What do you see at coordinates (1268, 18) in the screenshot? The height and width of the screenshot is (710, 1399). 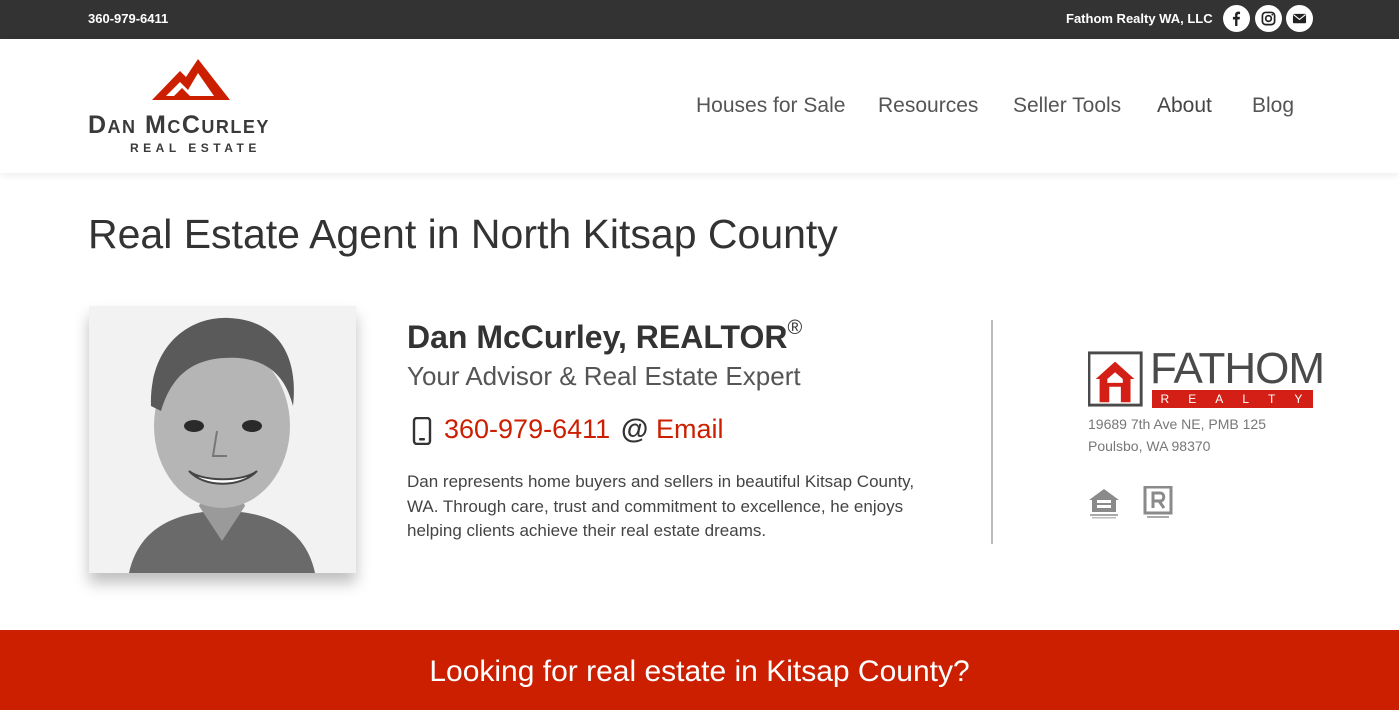 I see `instagram-icon` at bounding box center [1268, 18].